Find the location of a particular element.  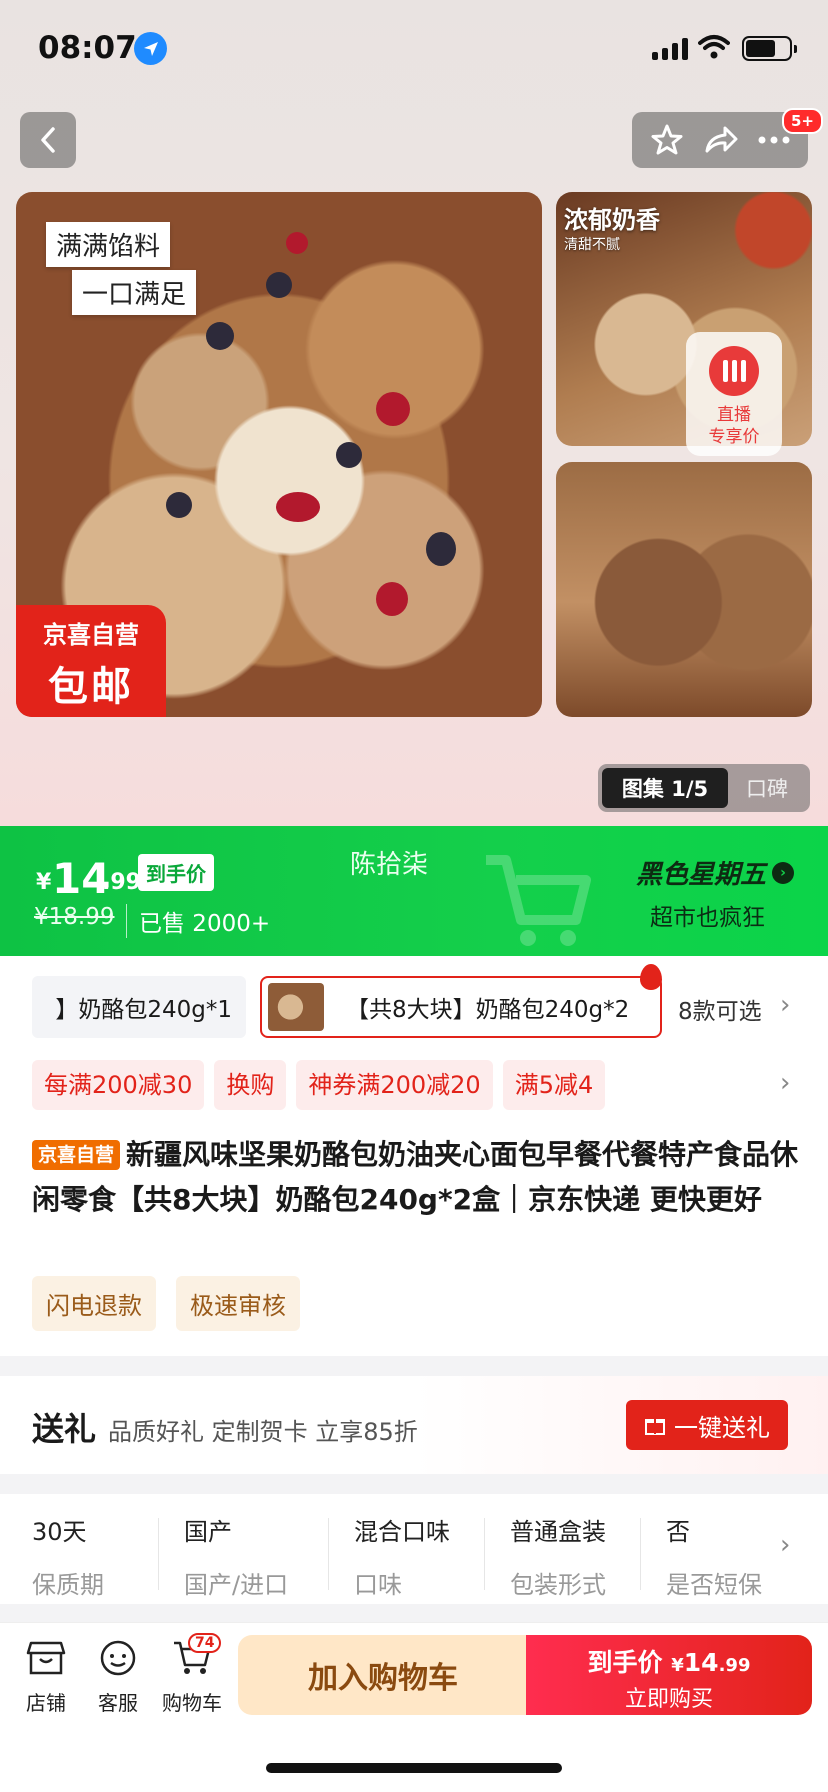

service-icon is located at coordinates (118, 1658).